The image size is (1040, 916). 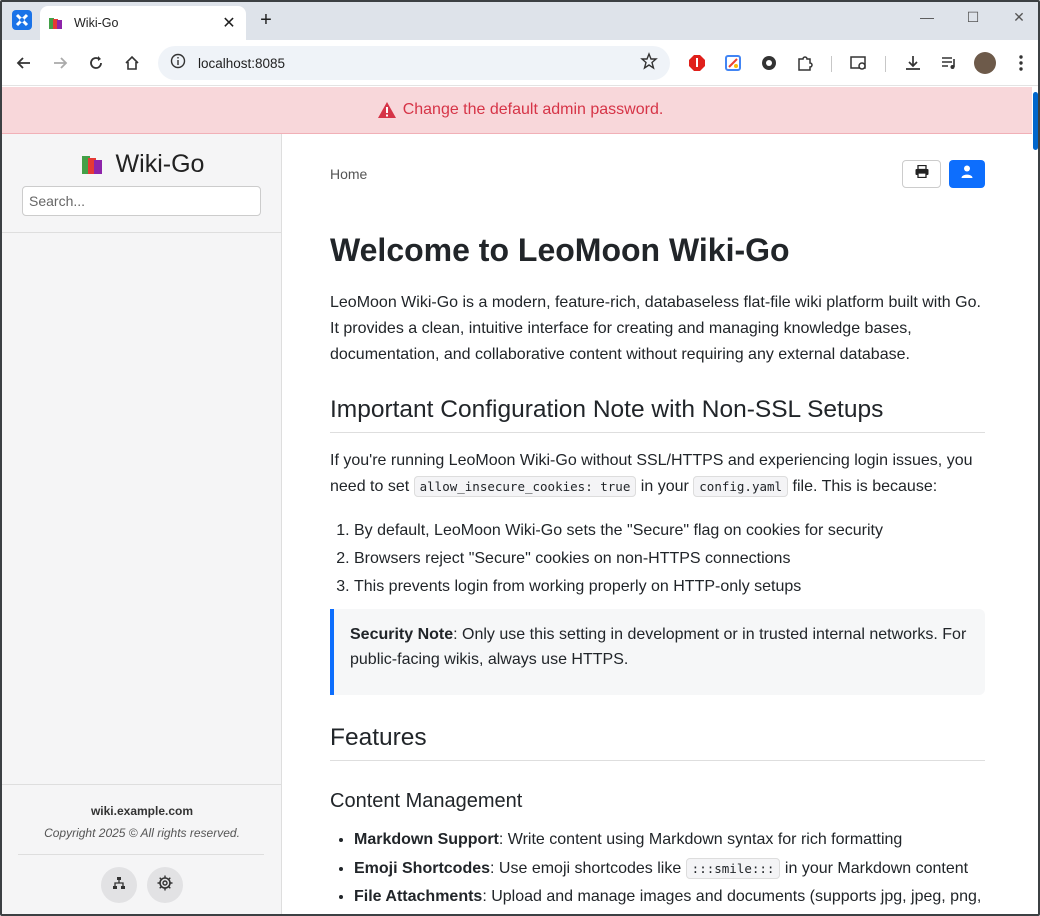 What do you see at coordinates (741, 486) in the screenshot?
I see `config-yaml-code: config.yaml` at bounding box center [741, 486].